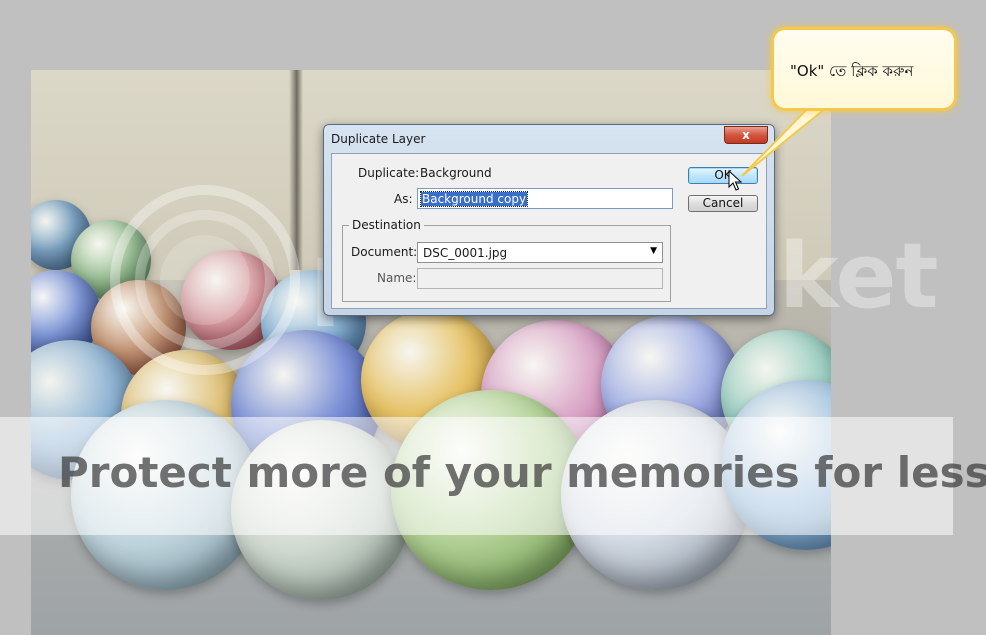  What do you see at coordinates (378, 139) in the screenshot?
I see `dialog-title: Duplicate Layer` at bounding box center [378, 139].